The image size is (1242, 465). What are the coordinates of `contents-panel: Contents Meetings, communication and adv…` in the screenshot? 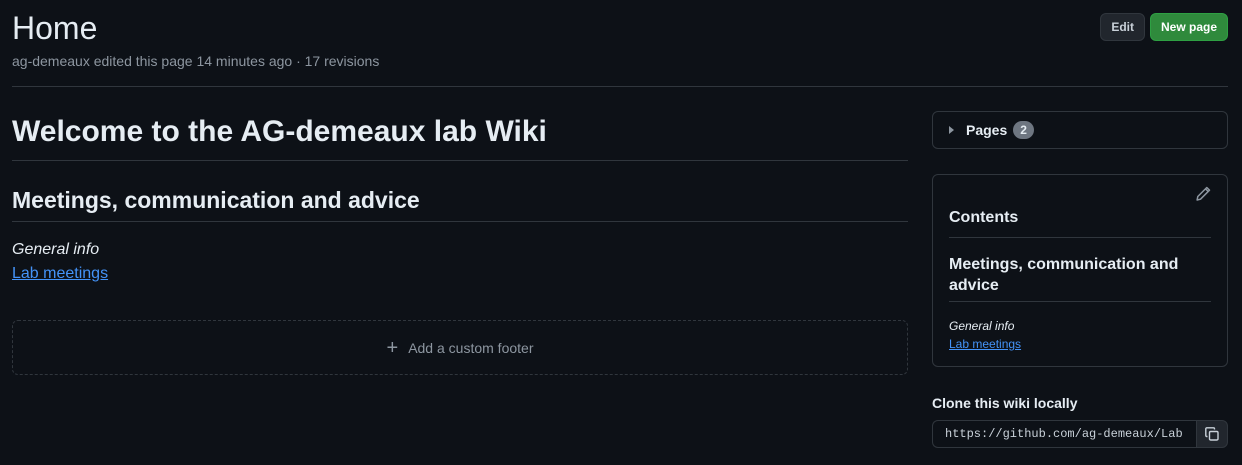 It's located at (1080, 270).